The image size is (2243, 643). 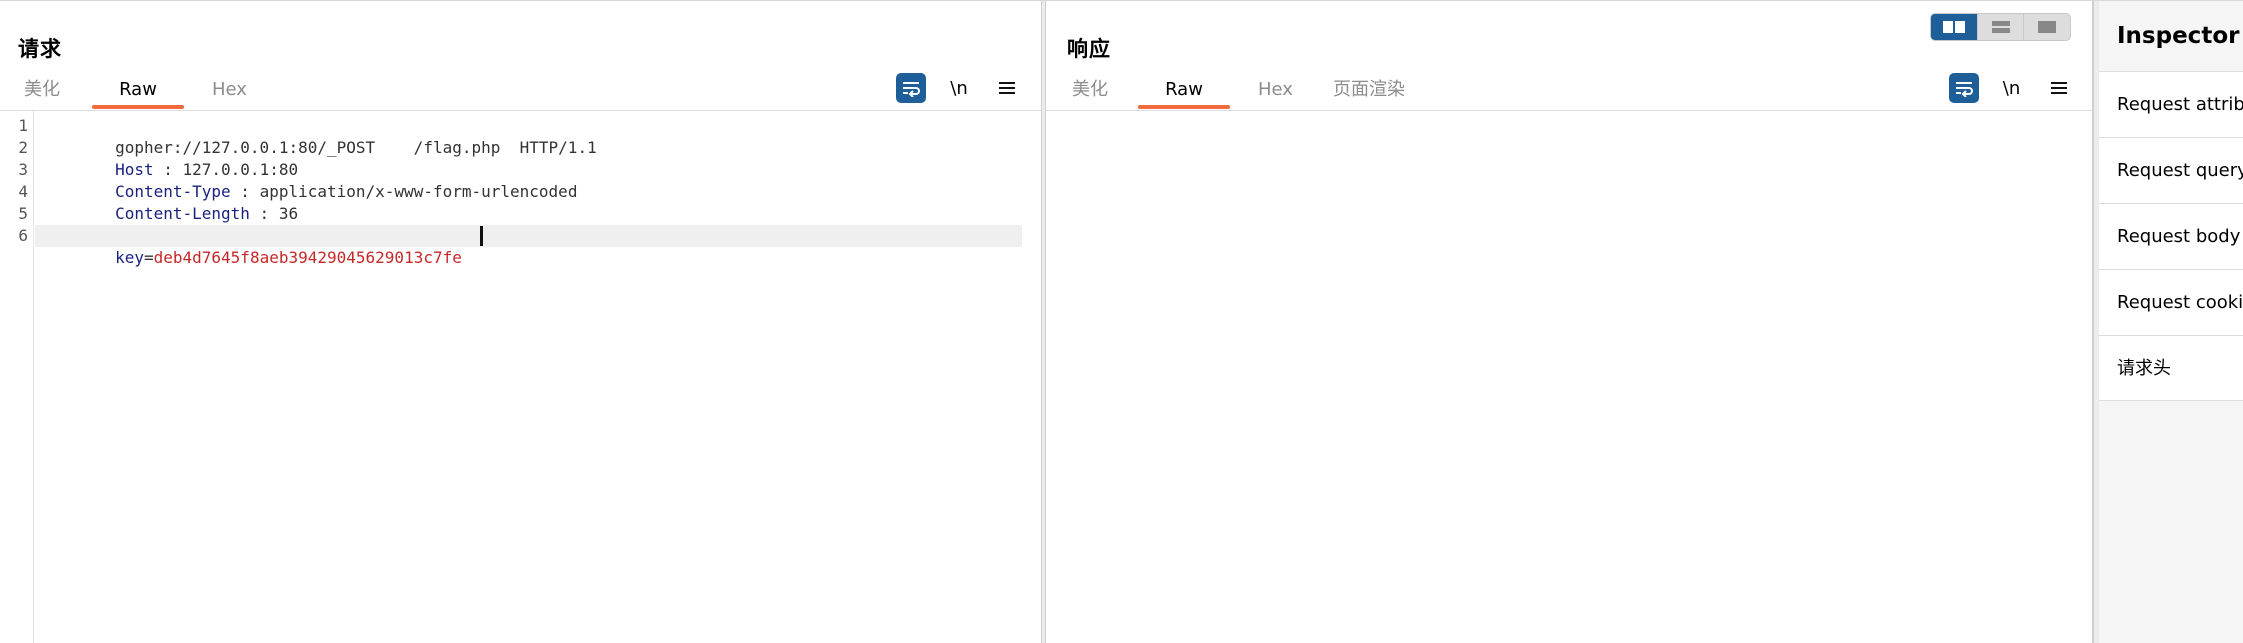 I want to click on request-tabs: 美化 Raw Hex, so click(x=129, y=93).